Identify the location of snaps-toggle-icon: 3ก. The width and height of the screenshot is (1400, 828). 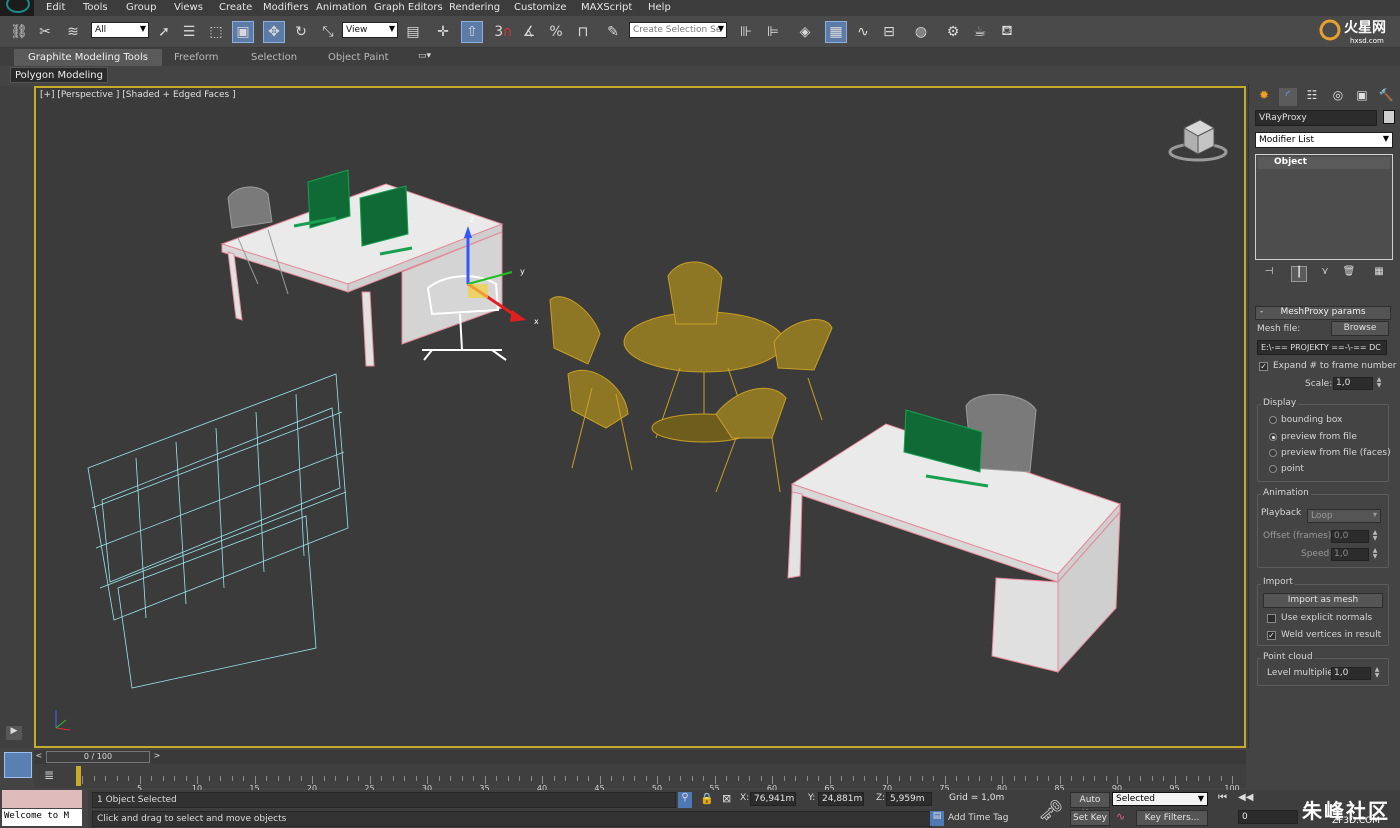
(503, 32).